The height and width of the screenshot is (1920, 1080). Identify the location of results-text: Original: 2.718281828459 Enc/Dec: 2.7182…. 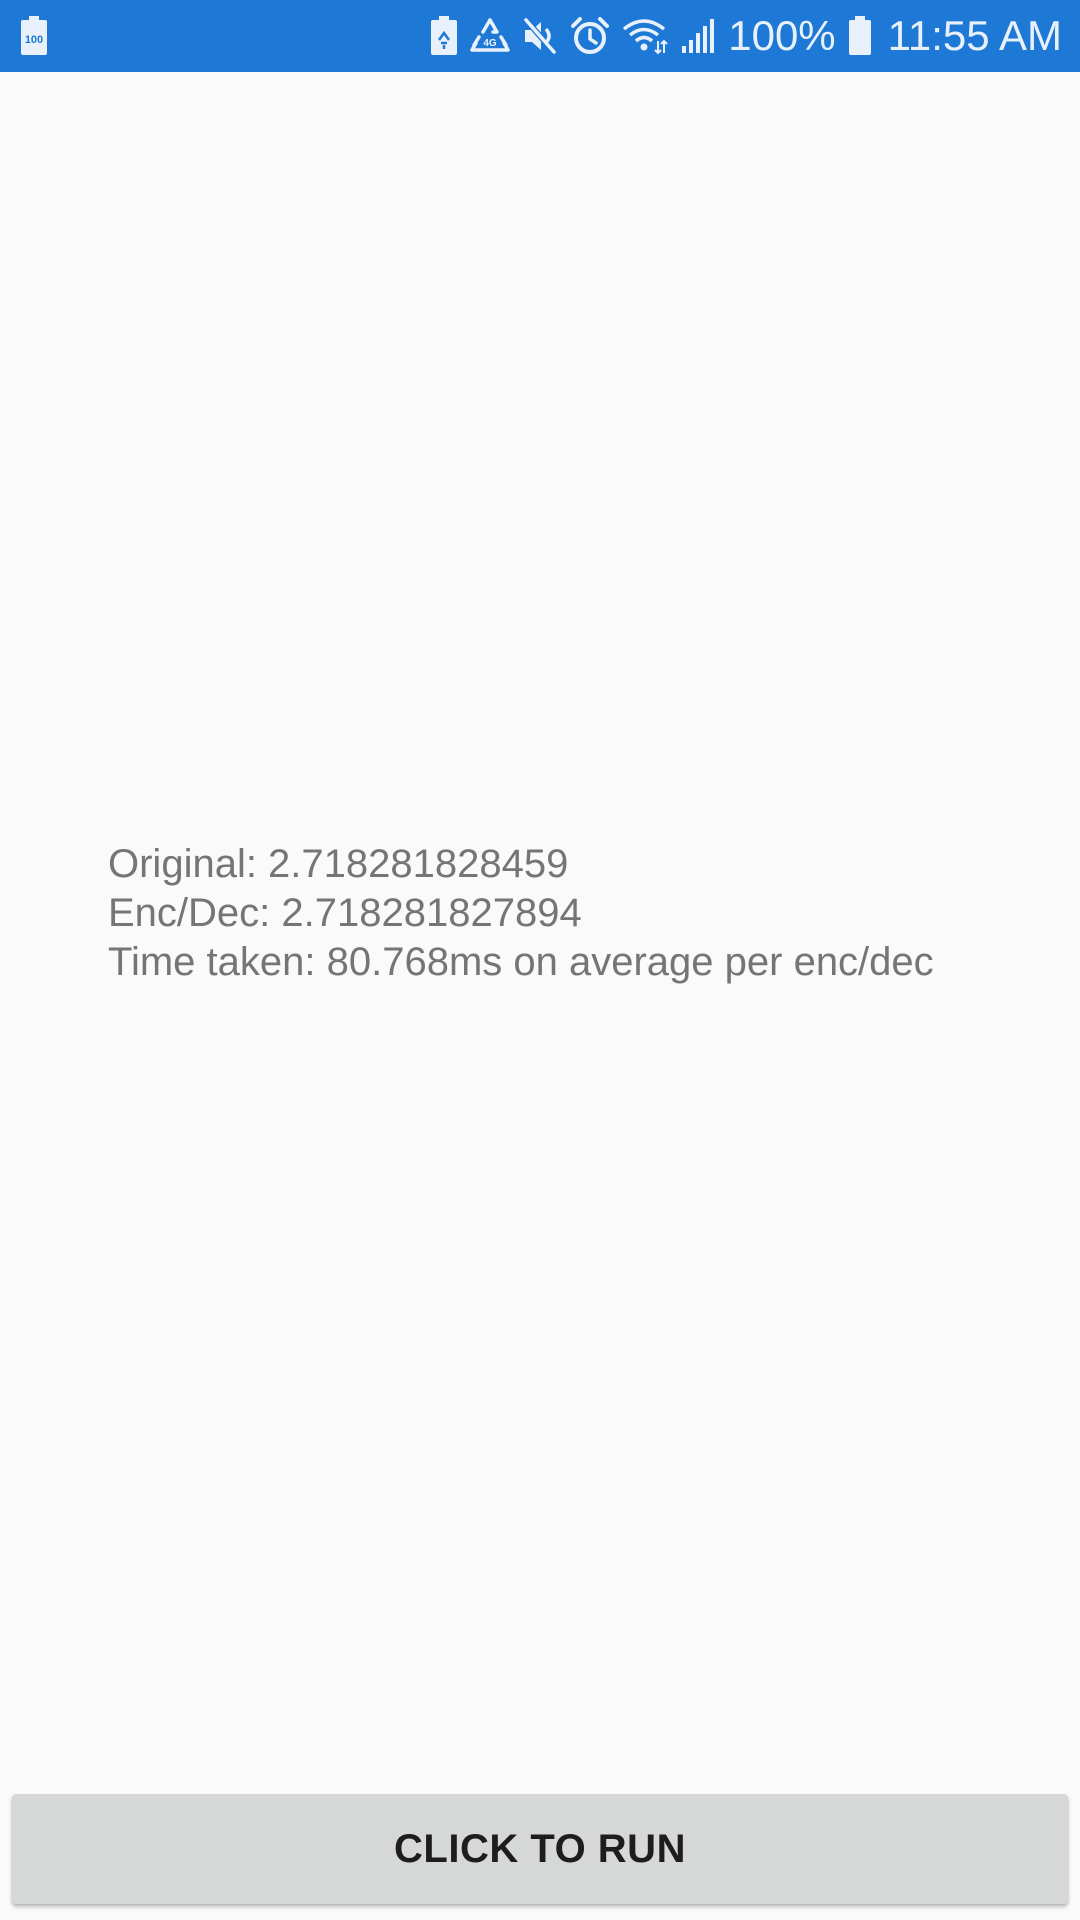
(558, 913).